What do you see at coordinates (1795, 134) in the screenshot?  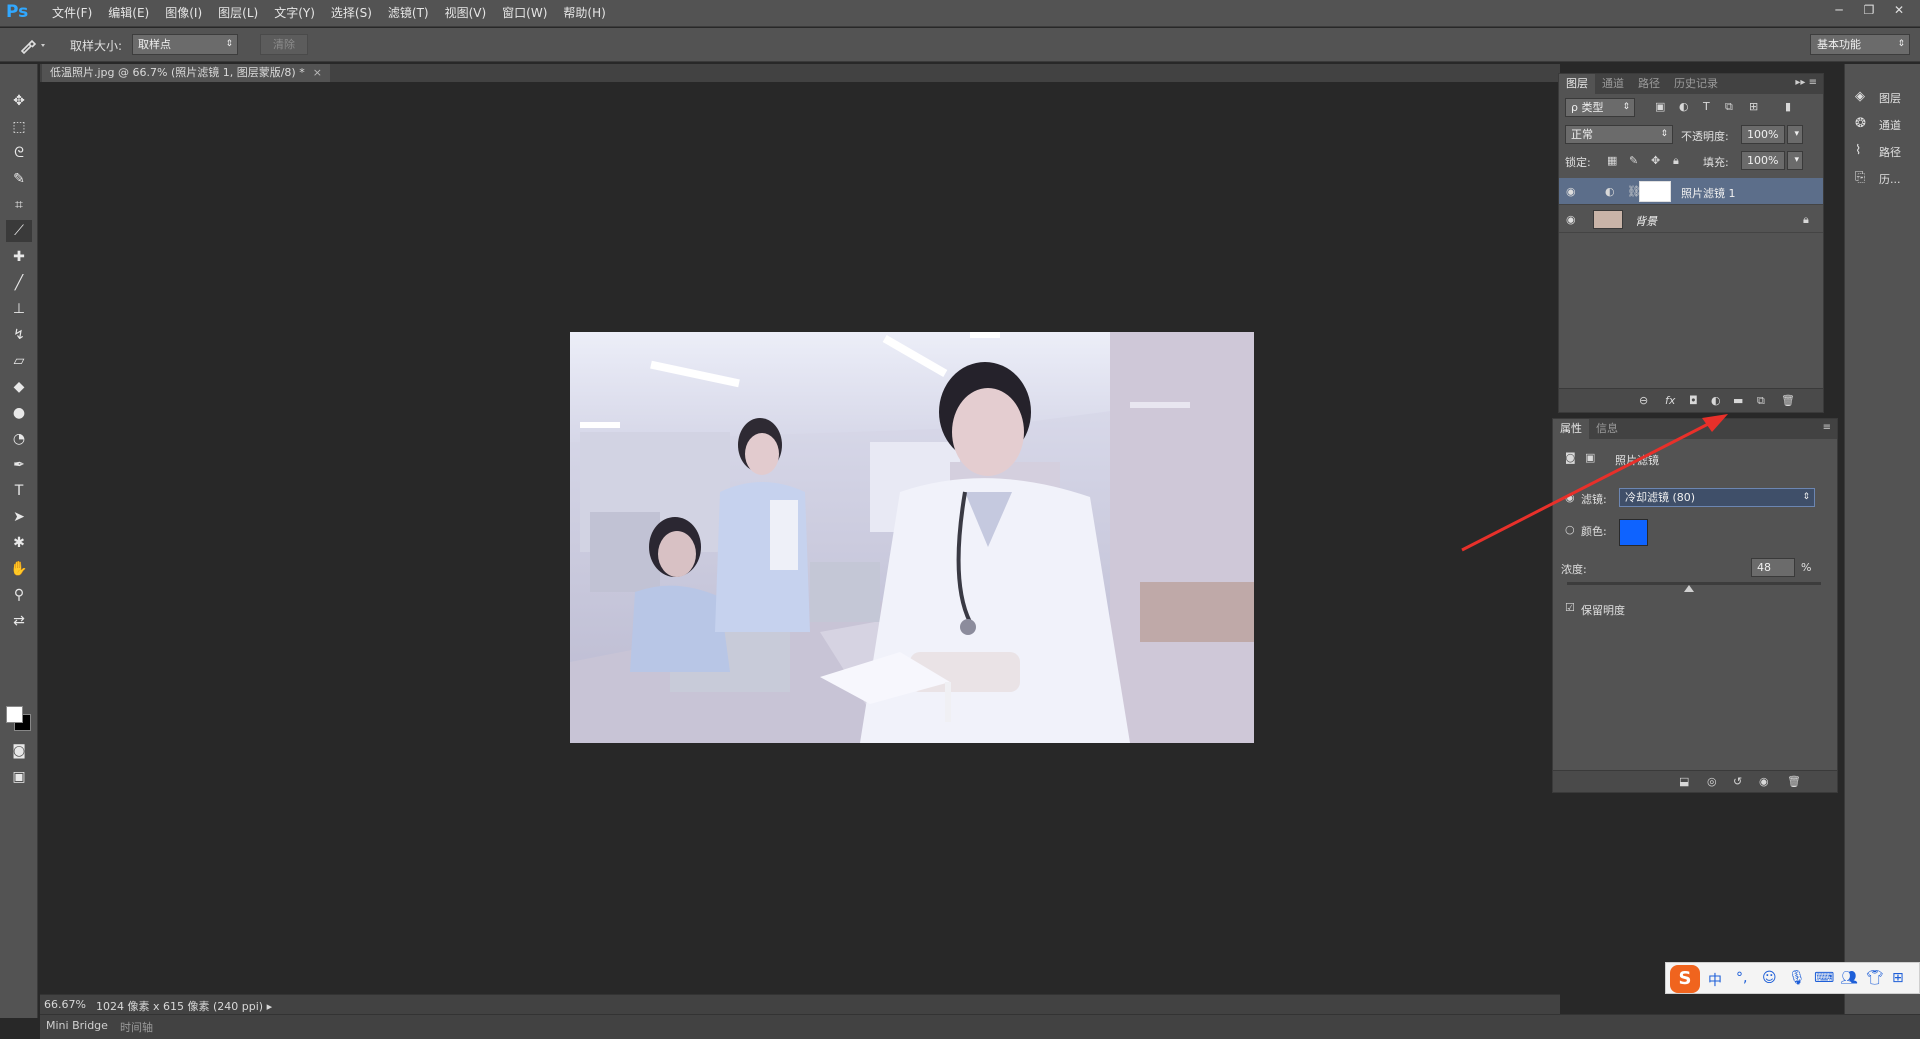 I see `opacity-dropdown: ▾` at bounding box center [1795, 134].